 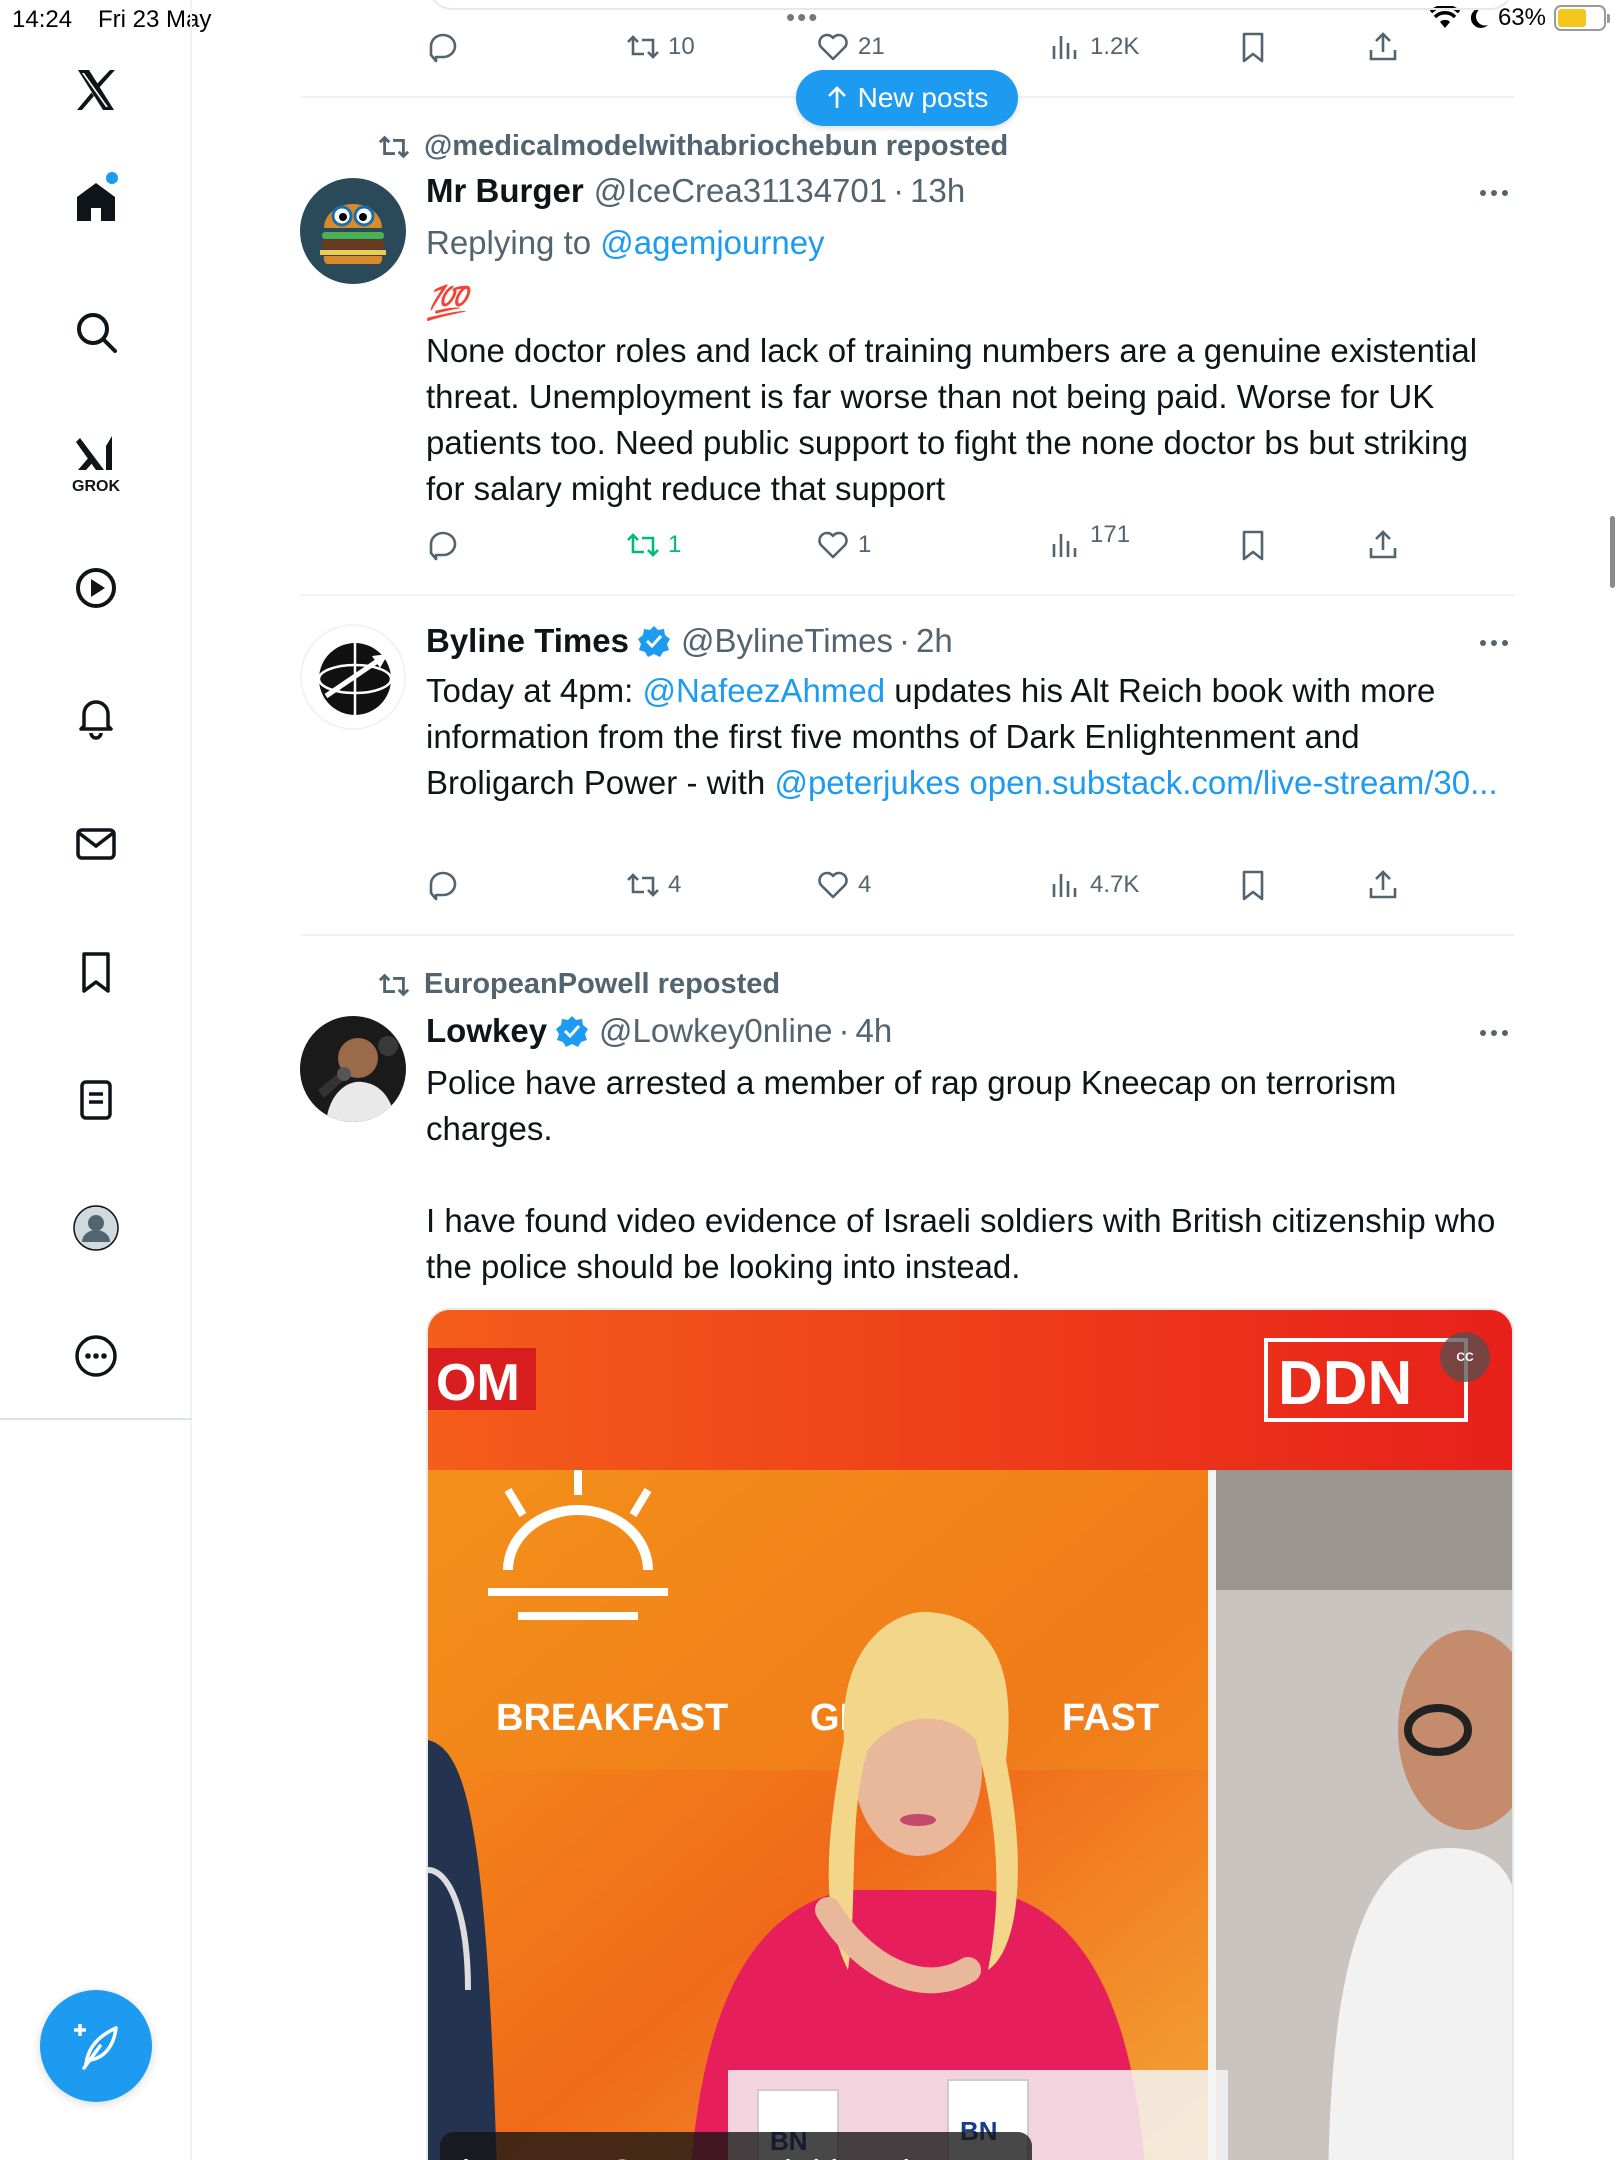 What do you see at coordinates (763, 690) in the screenshot?
I see `mention-link: @NafeezAhmed` at bounding box center [763, 690].